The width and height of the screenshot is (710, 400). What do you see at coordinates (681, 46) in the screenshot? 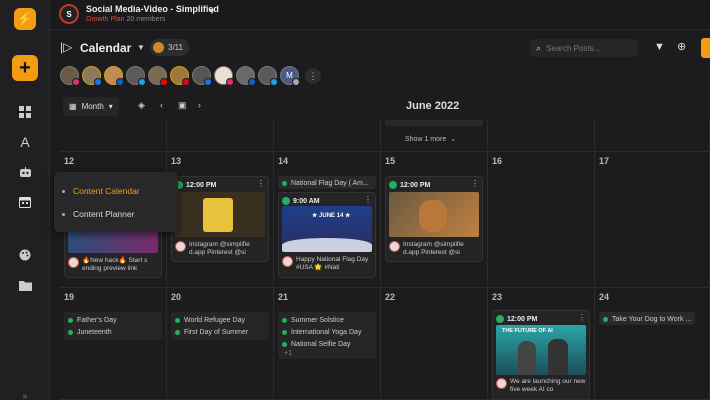
I see `globe-icon: ⊕` at bounding box center [681, 46].